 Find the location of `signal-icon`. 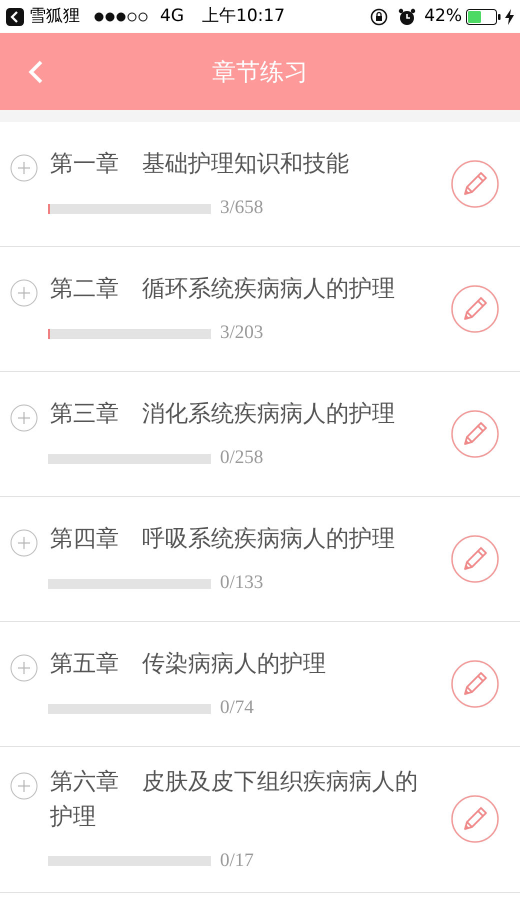

signal-icon is located at coordinates (121, 17).